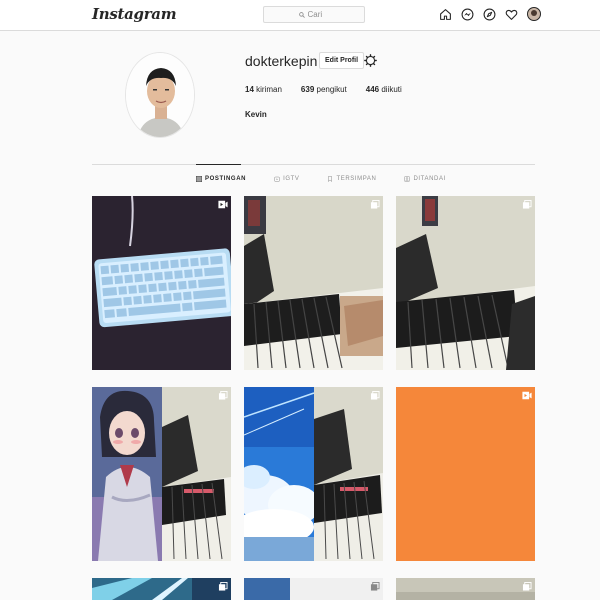 The image size is (600, 600). Describe the element at coordinates (281, 61) in the screenshot. I see `profile-username: dokterkepin` at that location.